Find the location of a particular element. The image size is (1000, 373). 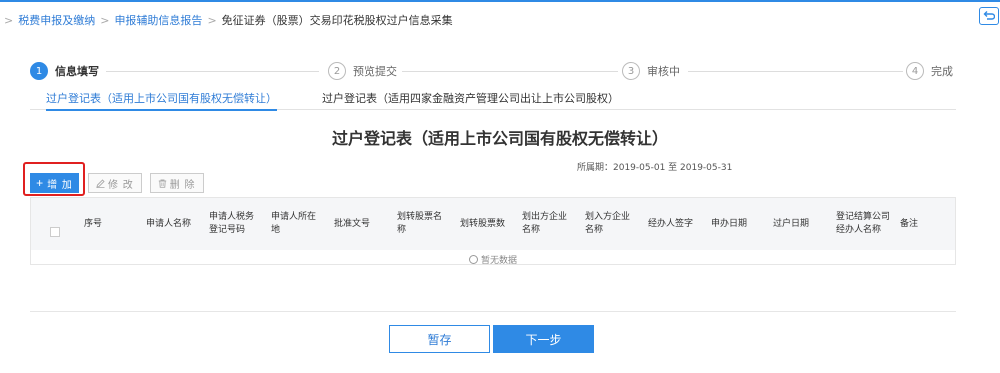

column-header: 经办人签字 is located at coordinates (671, 223).